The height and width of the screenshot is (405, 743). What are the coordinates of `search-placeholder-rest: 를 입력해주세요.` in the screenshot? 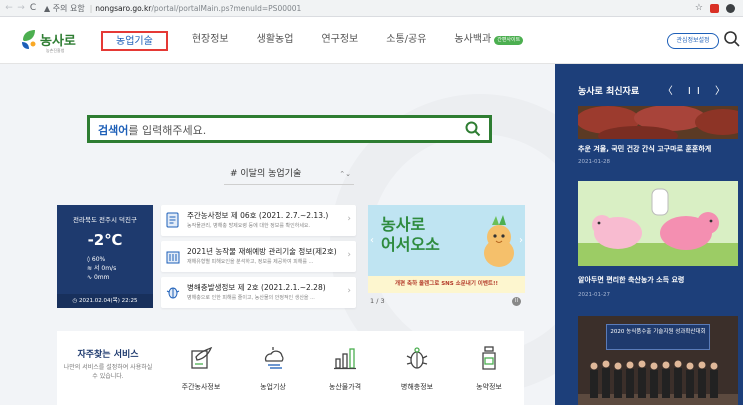 It's located at (167, 130).